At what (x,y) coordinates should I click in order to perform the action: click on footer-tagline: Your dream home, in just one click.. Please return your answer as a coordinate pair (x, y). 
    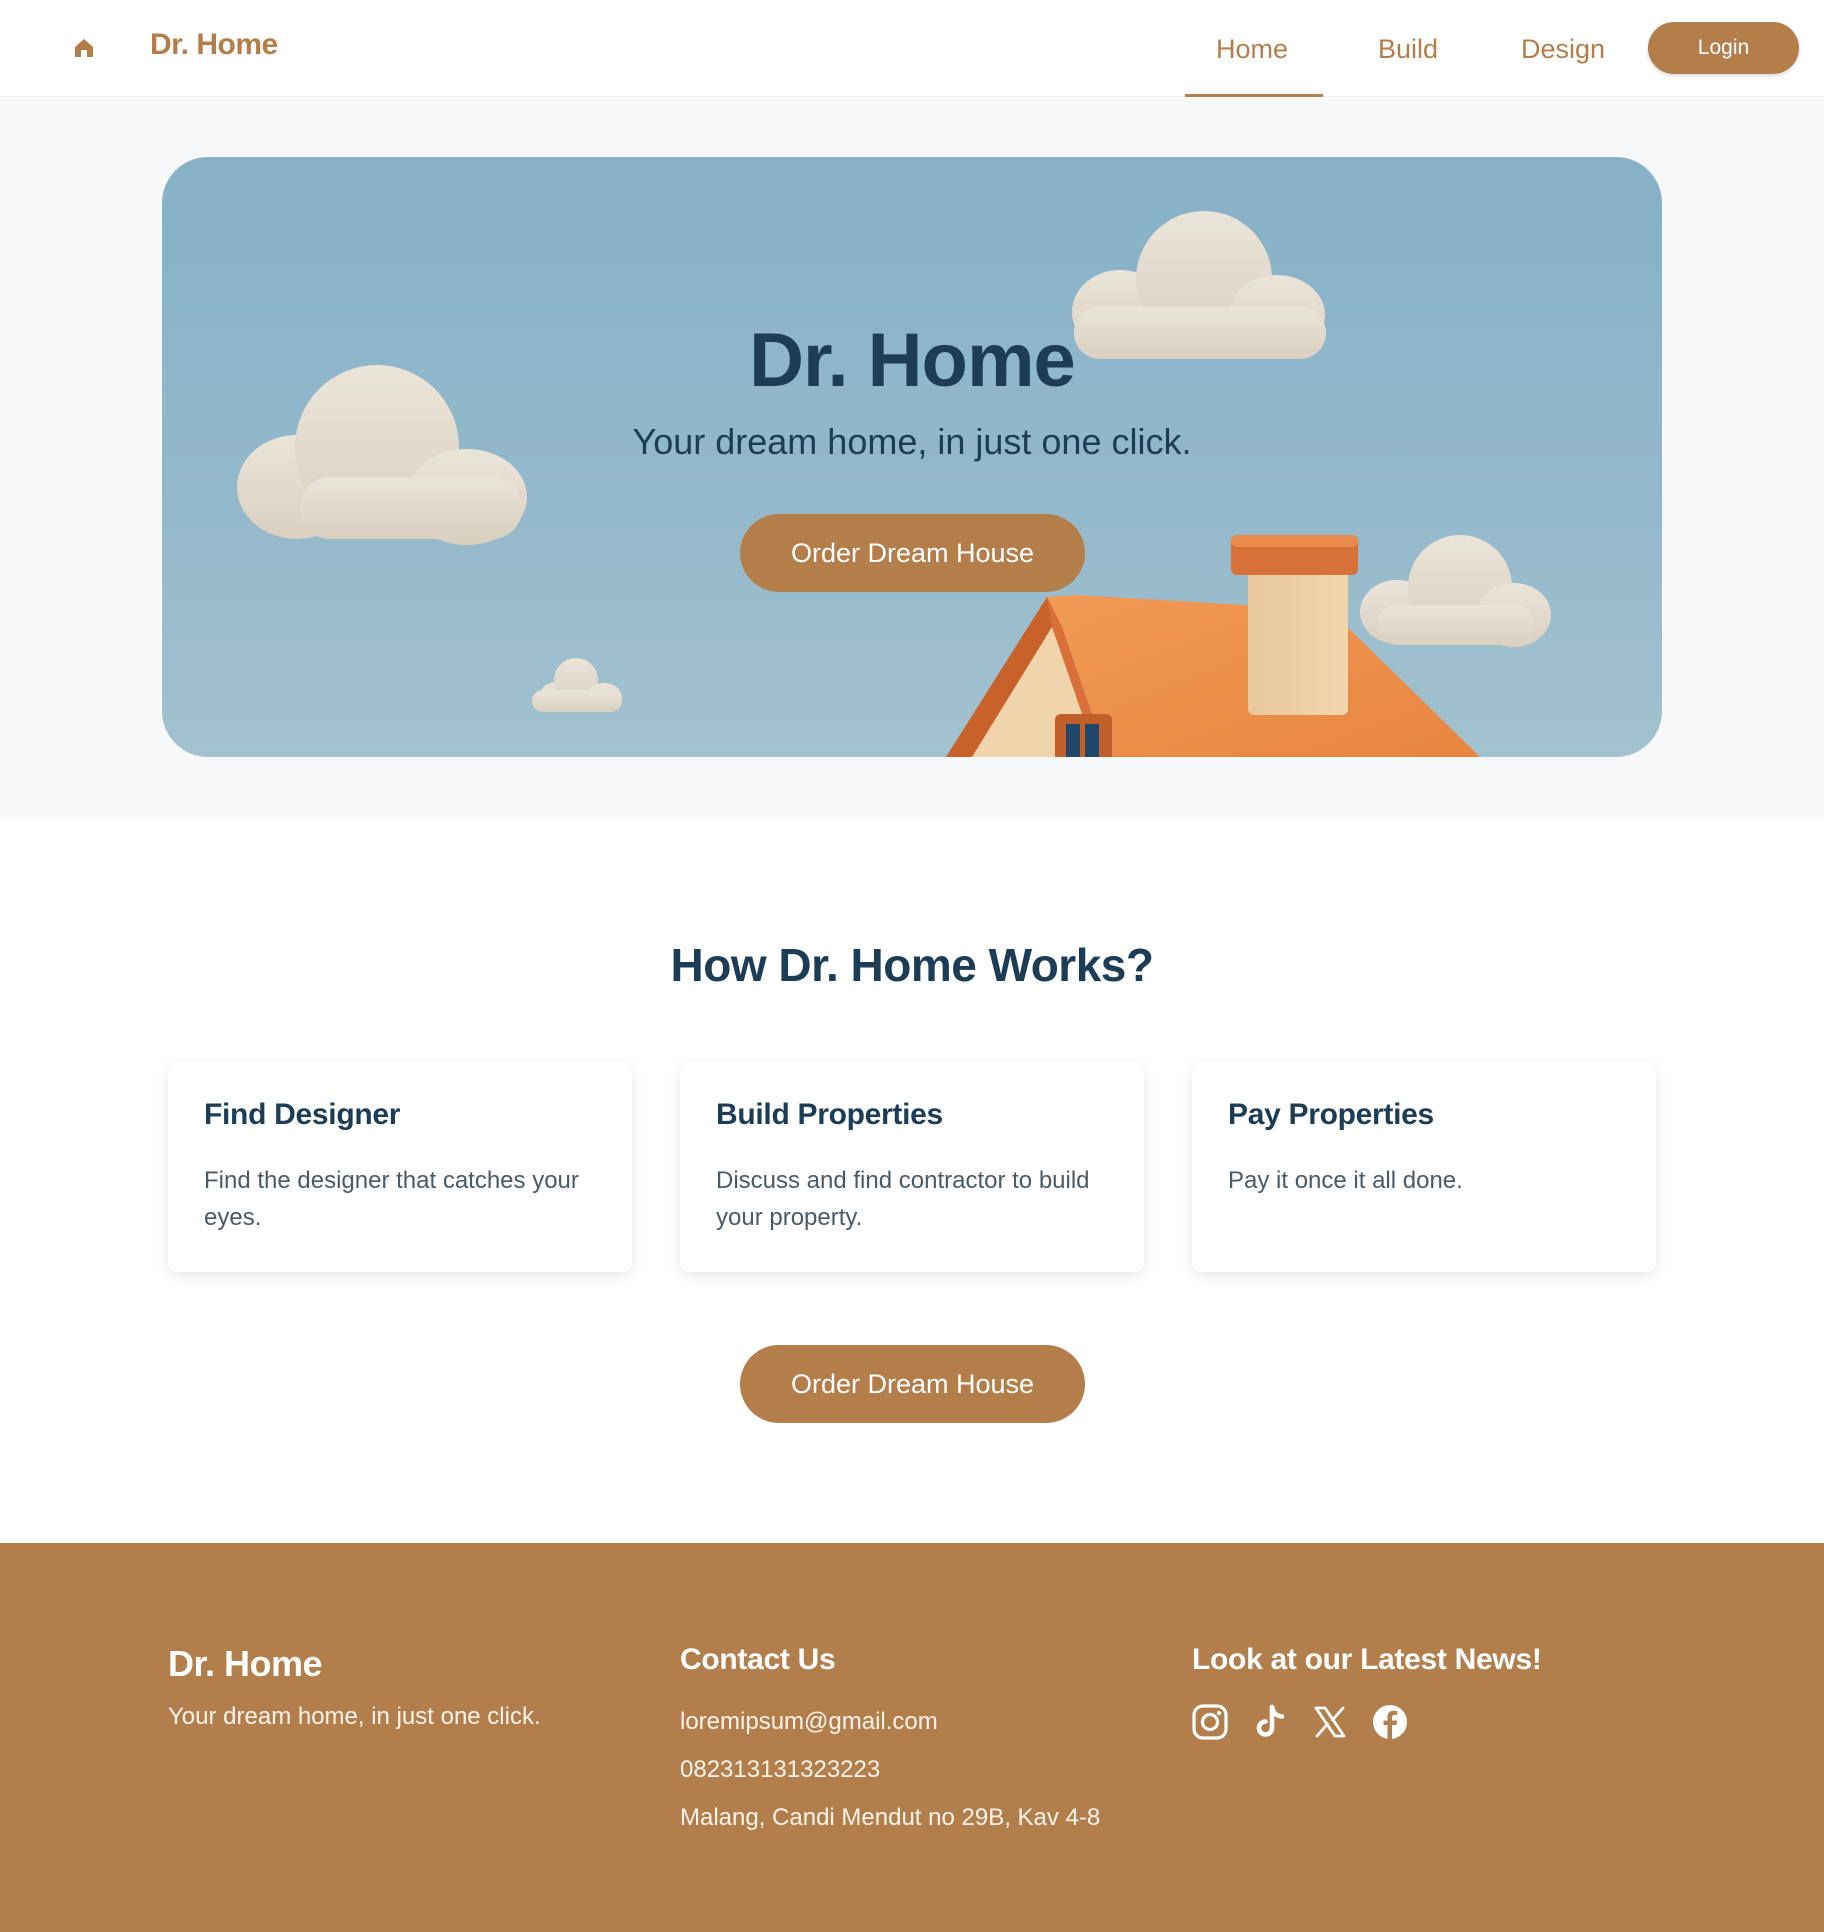
    Looking at the image, I should click on (354, 1716).